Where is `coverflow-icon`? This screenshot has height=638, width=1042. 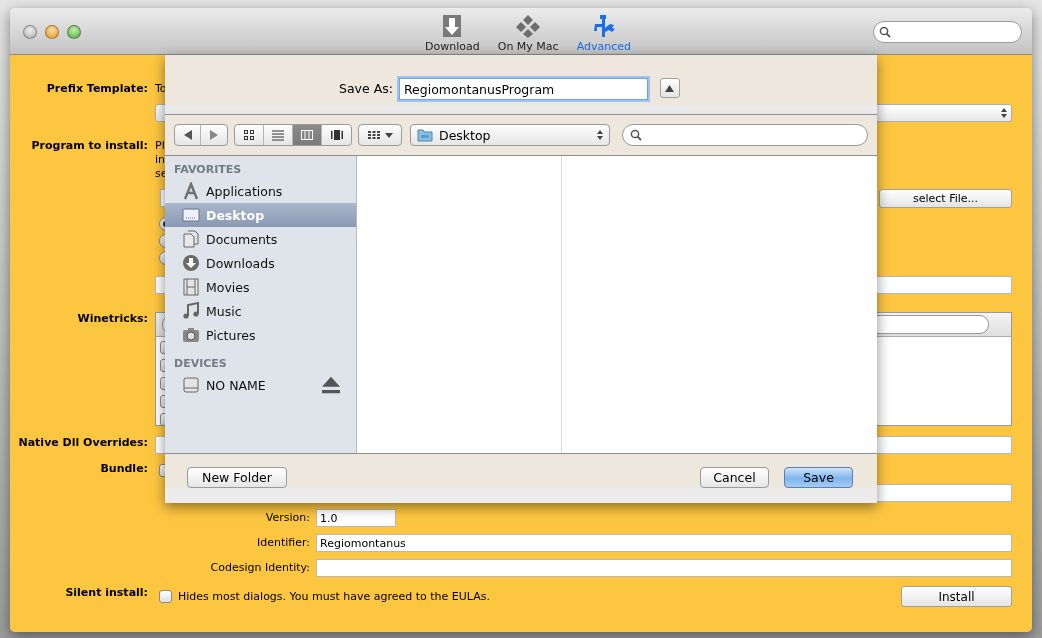 coverflow-icon is located at coordinates (336, 135).